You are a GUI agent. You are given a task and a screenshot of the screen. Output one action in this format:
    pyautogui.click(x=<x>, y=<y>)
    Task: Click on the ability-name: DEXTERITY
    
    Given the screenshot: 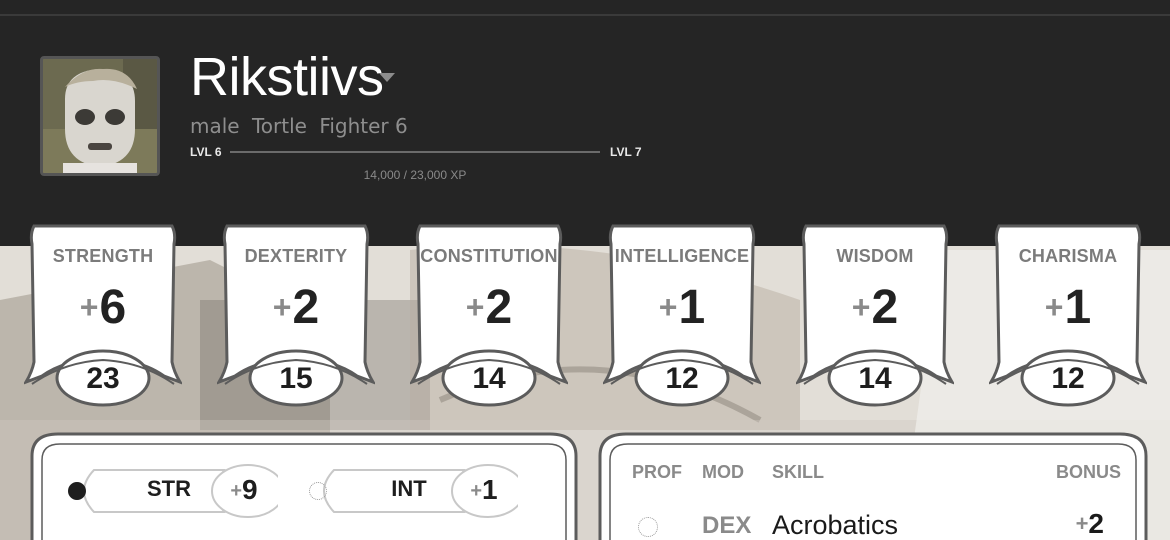 What is the action you would take?
    pyautogui.click(x=296, y=256)
    